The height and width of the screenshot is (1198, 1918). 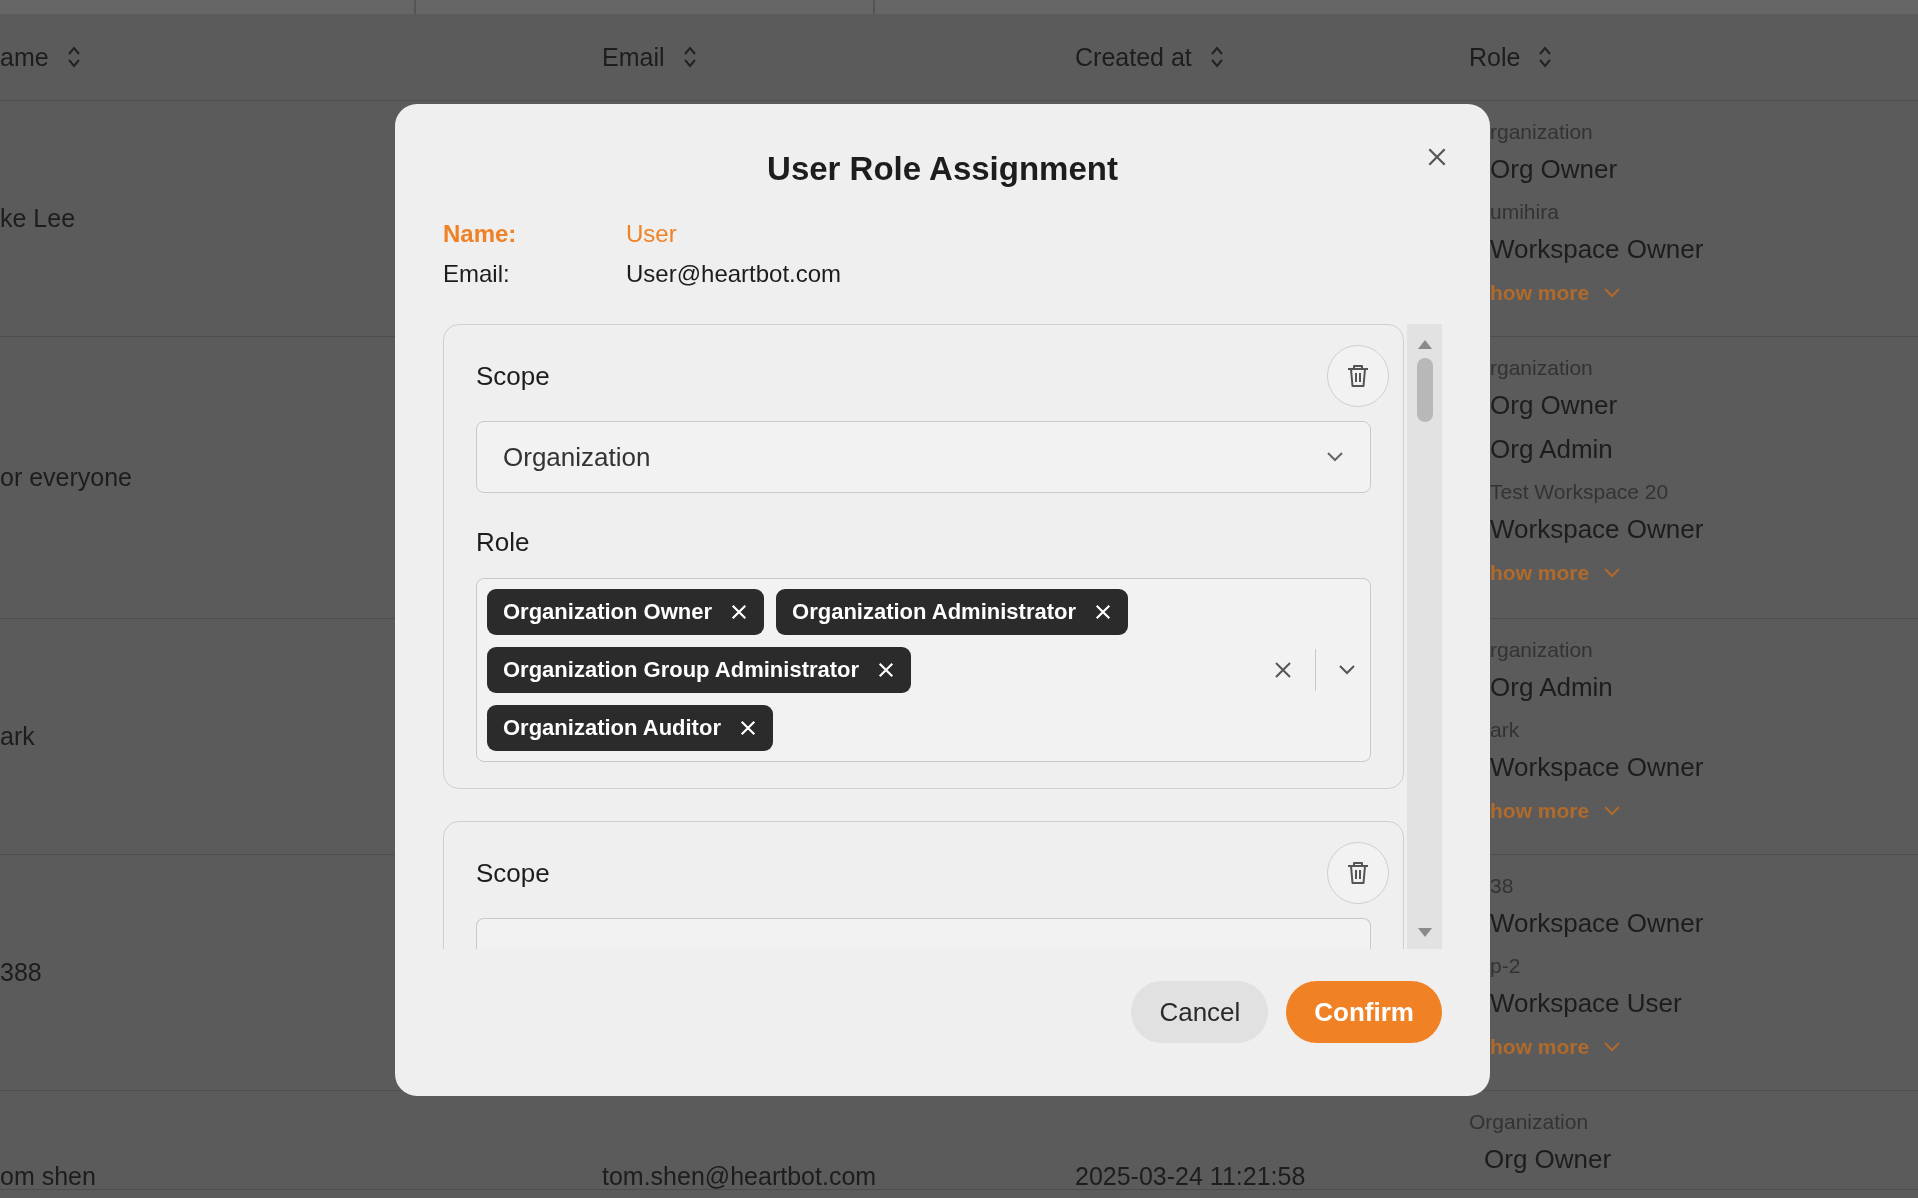 What do you see at coordinates (923, 670) in the screenshot?
I see `role-select: Organization Owner Organization Administrator Organization Group Administrator Organization Auditor` at bounding box center [923, 670].